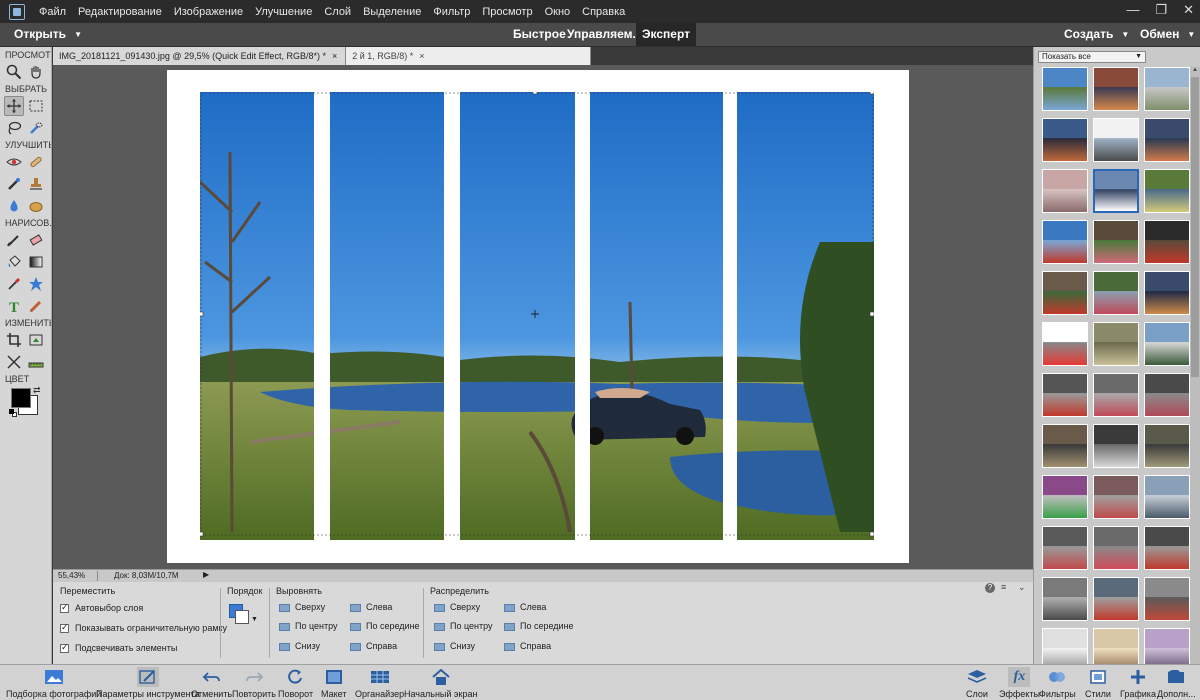 This screenshot has height=700, width=1200. Describe the element at coordinates (1003, 587) in the screenshot. I see `options-menu-icon: ≡` at that location.